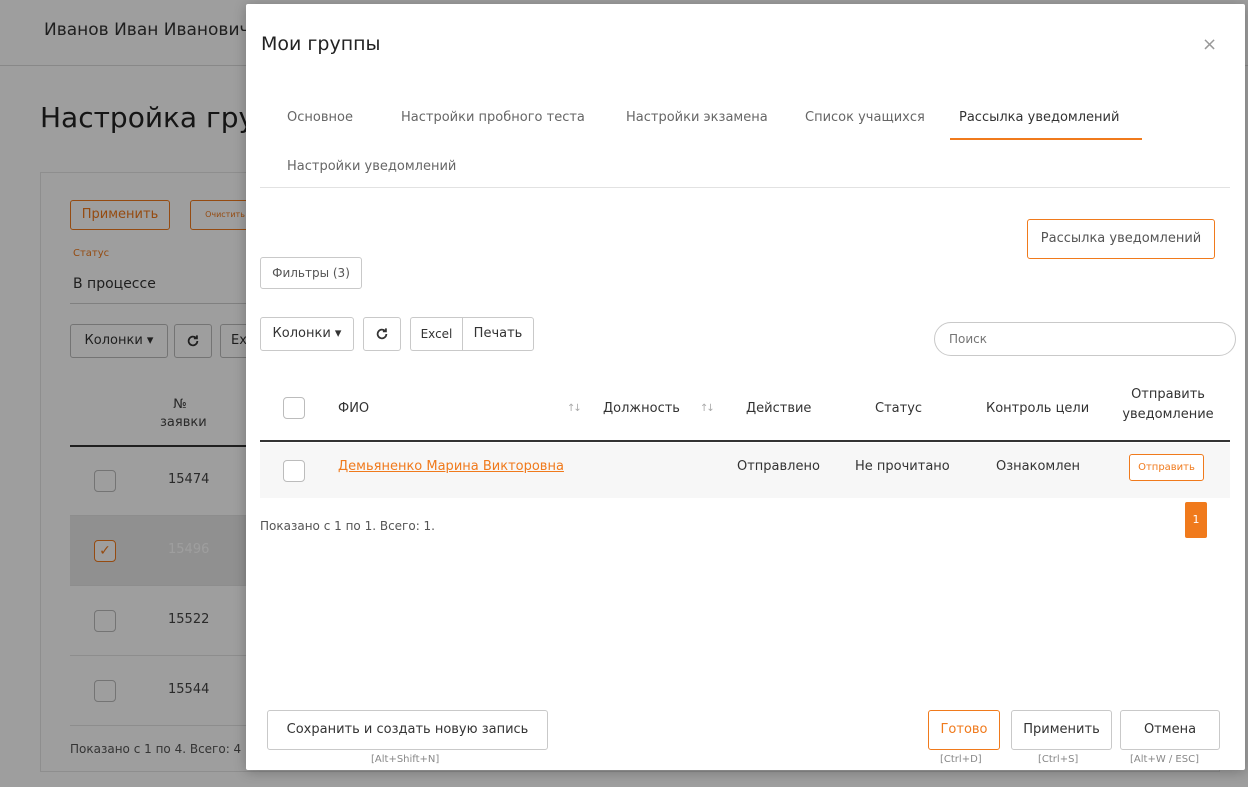 The image size is (1248, 787). I want to click on column-header-goal-control: Контроль цели, so click(1038, 408).